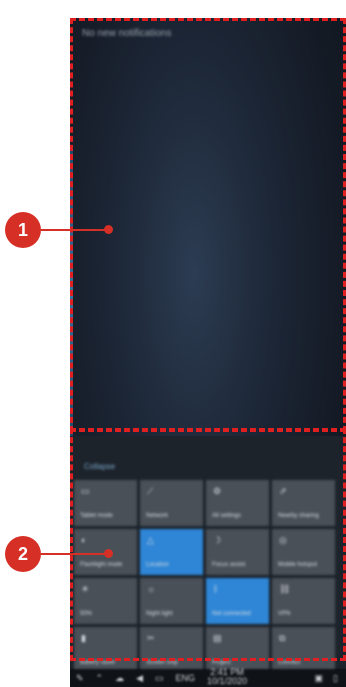 This screenshot has width=346, height=687. I want to click on annotation-marker-2: 2, so click(23, 554).